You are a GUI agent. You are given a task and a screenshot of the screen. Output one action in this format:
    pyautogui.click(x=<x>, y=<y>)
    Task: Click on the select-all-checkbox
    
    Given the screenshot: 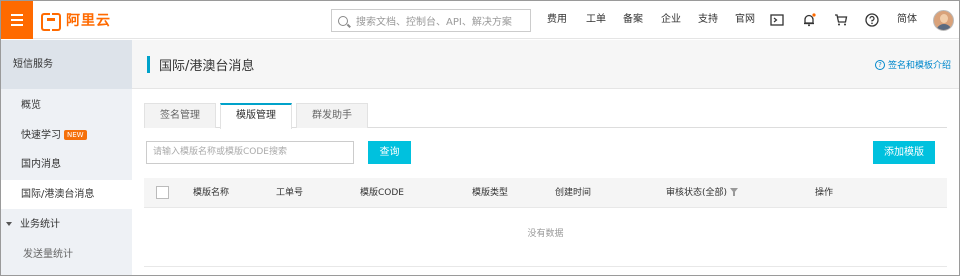 What is the action you would take?
    pyautogui.click(x=162, y=192)
    